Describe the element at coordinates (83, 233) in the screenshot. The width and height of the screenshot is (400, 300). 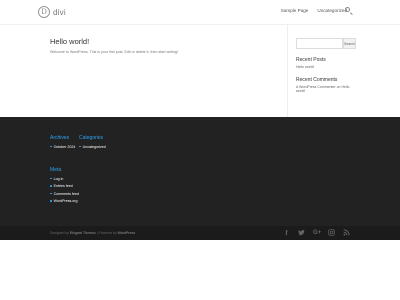
I see `credits-elegant-link: Elegant Themes` at that location.